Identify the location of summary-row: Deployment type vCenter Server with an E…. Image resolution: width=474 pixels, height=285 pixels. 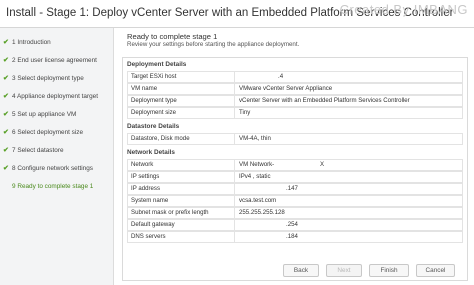
(295, 101).